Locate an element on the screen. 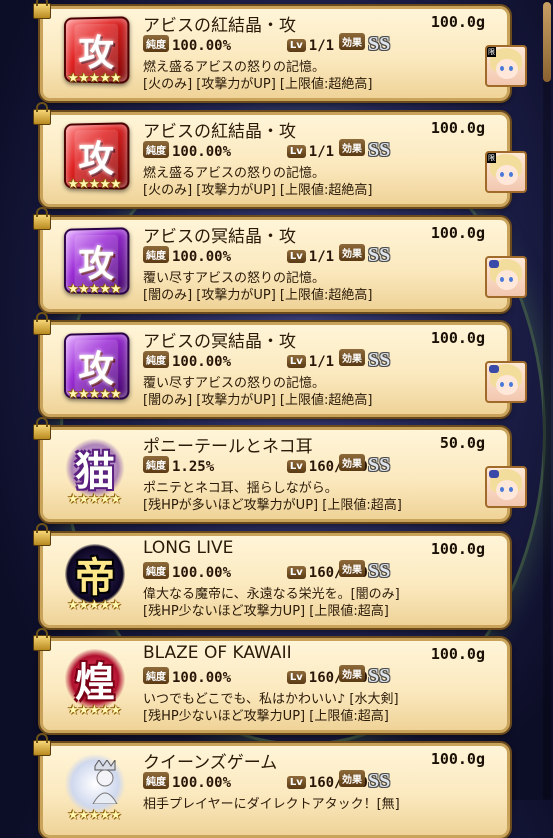  blaze-emblem-icon: 煌 is located at coordinates (95, 679).